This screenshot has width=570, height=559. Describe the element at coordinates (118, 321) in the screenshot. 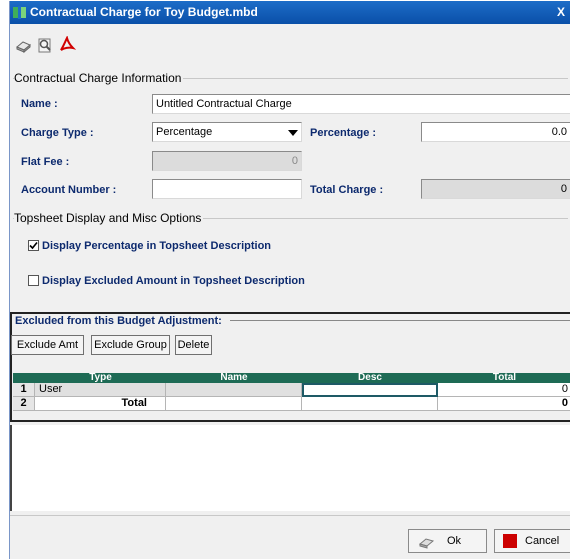

I see `excluded-title: Excluded from this Budget Adjustment:` at that location.